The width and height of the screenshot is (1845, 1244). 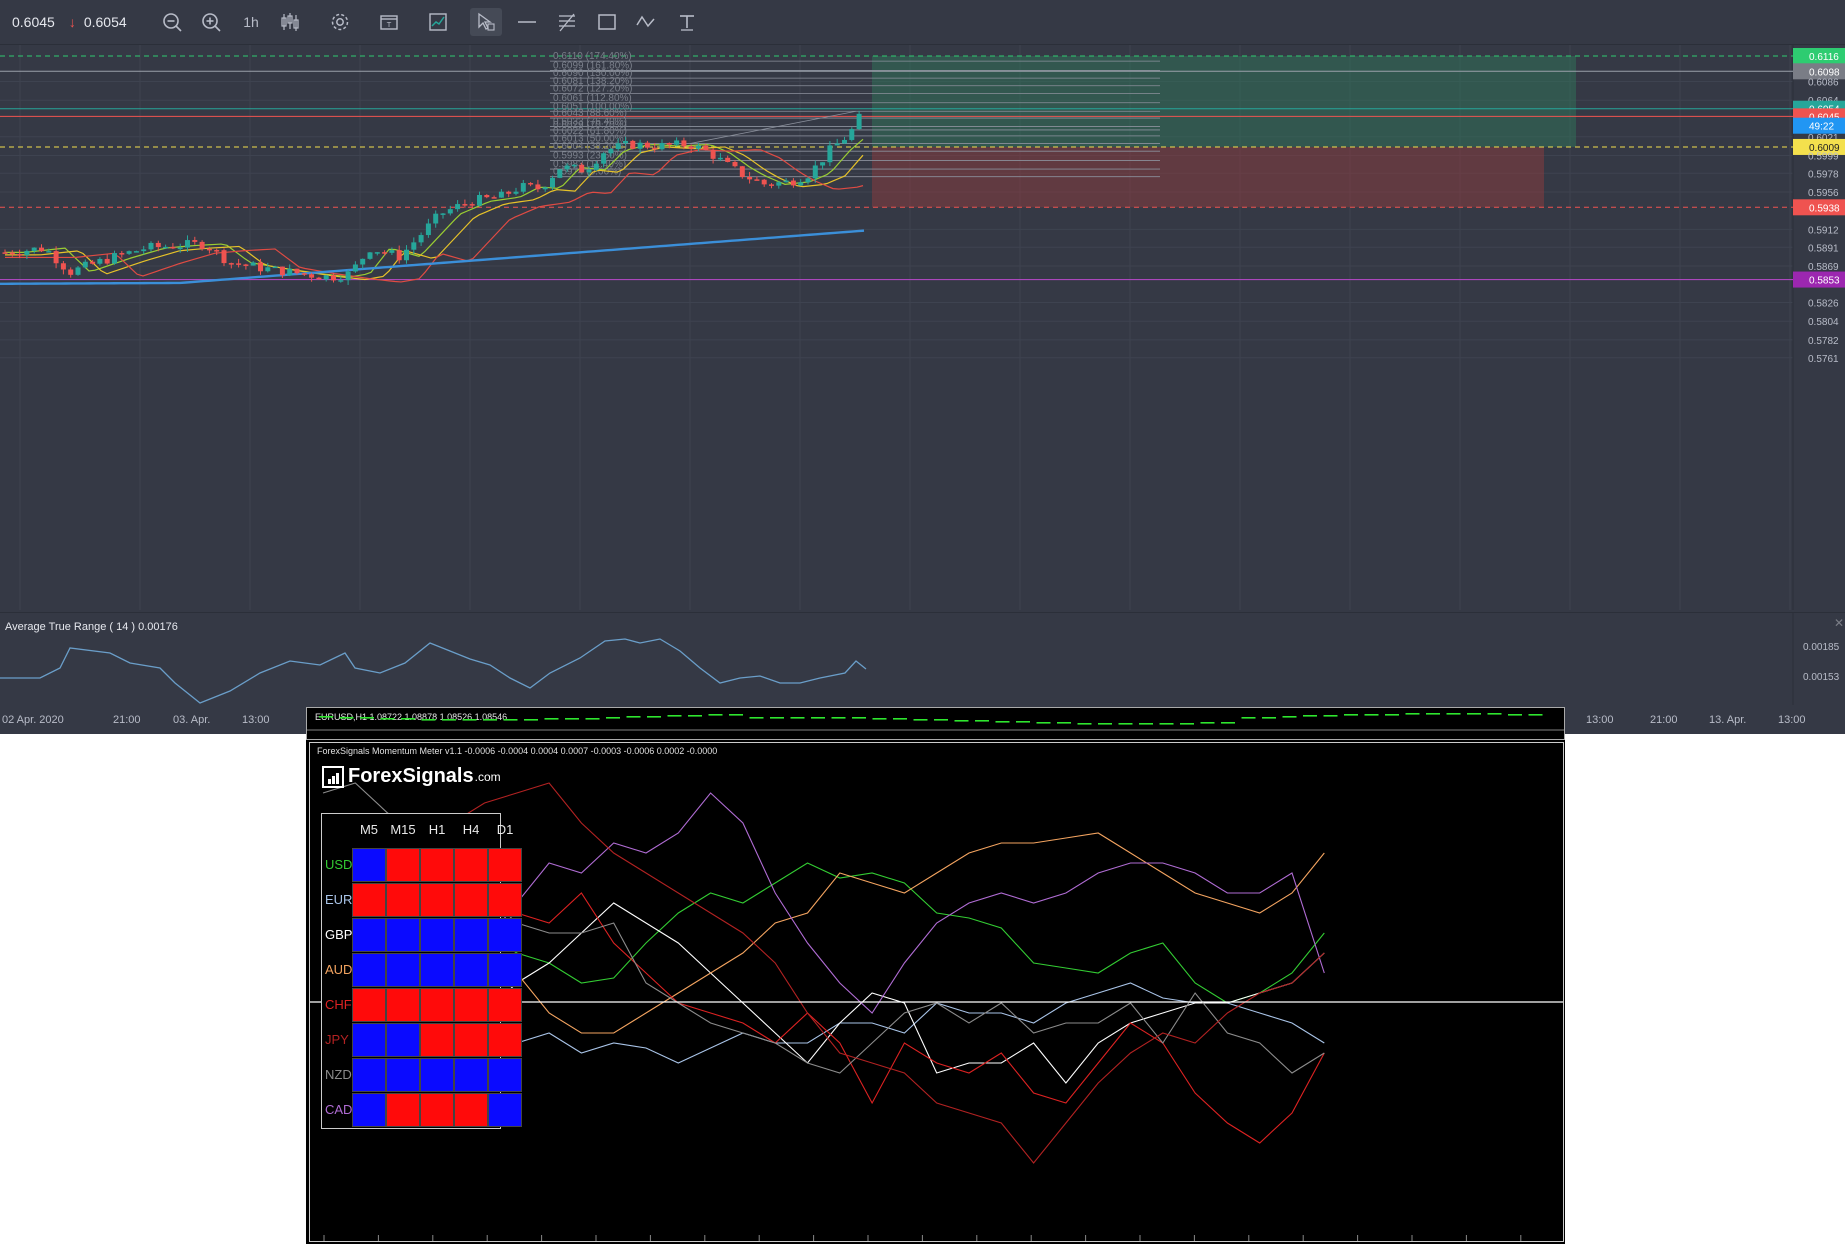 I want to click on chart-indicator-icon, so click(x=438, y=22).